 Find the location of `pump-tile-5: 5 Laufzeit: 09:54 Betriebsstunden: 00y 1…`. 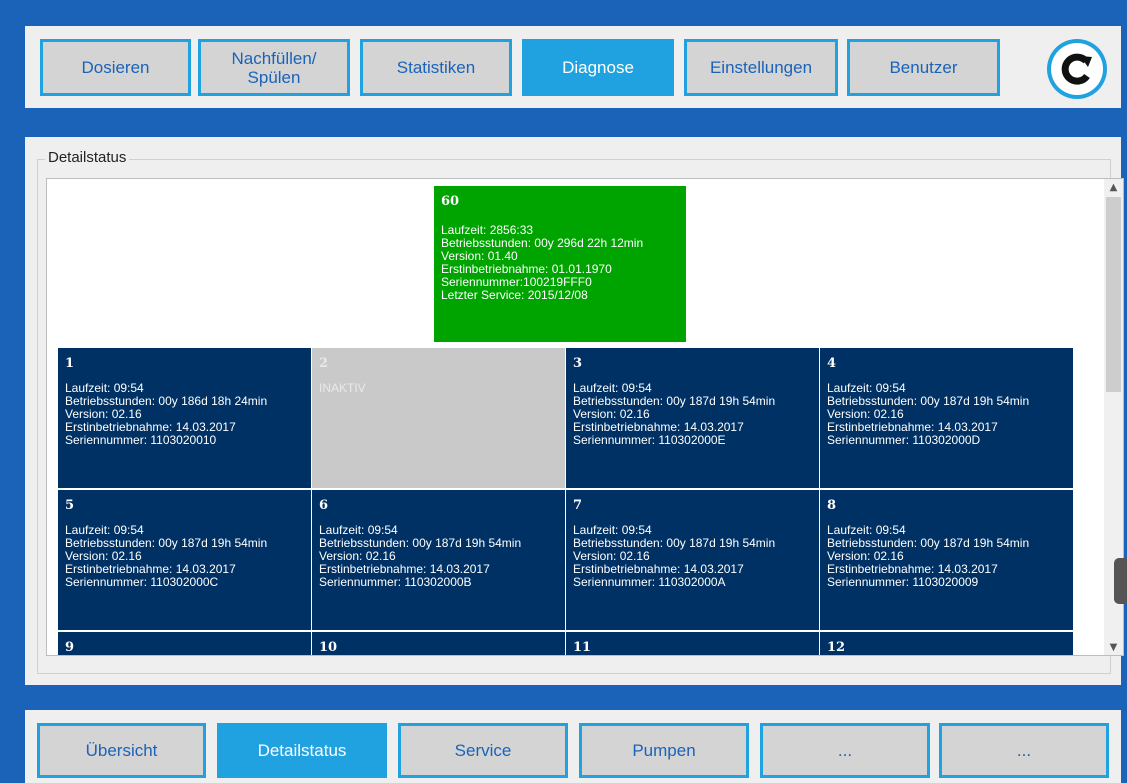

pump-tile-5: 5 Laufzeit: 09:54 Betriebsstunden: 00y 1… is located at coordinates (184, 560).